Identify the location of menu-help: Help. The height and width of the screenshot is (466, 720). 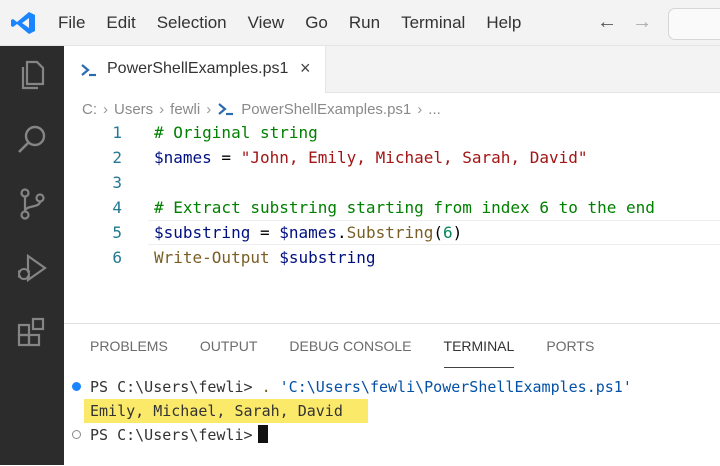
(503, 23).